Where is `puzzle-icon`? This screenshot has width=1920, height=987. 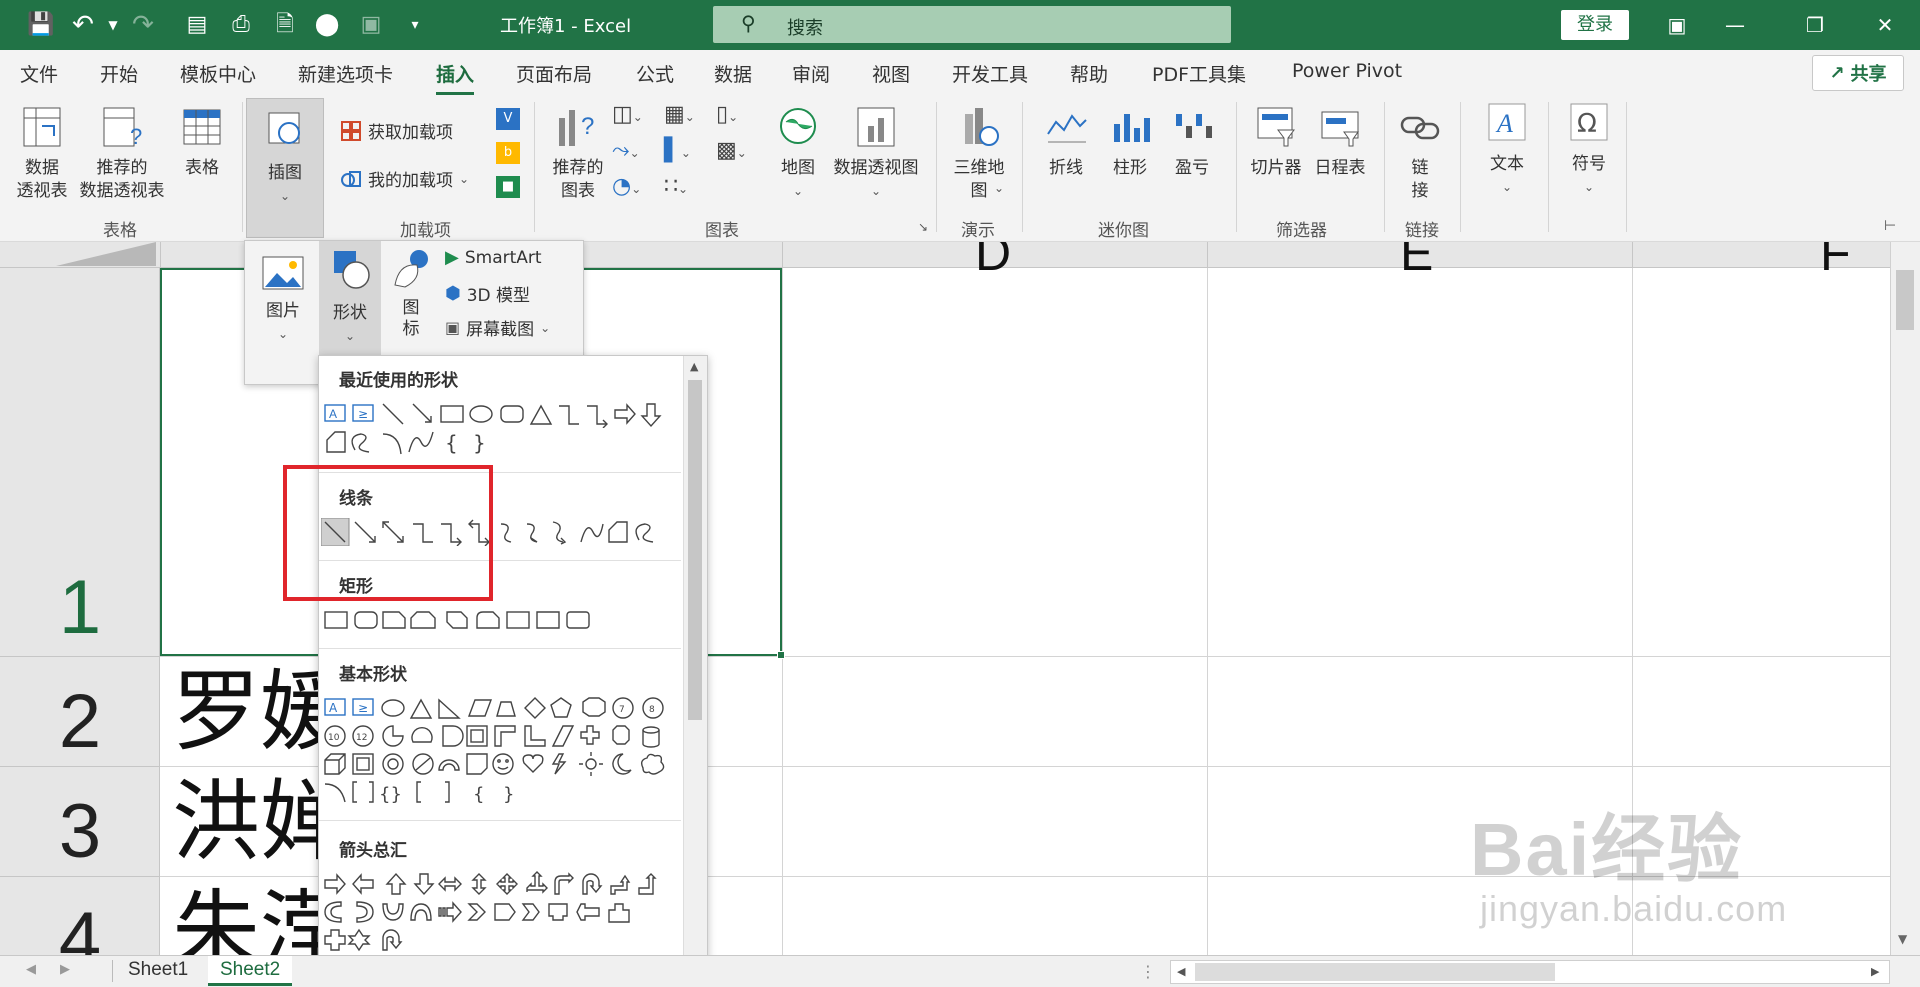
puzzle-icon is located at coordinates (351, 178).